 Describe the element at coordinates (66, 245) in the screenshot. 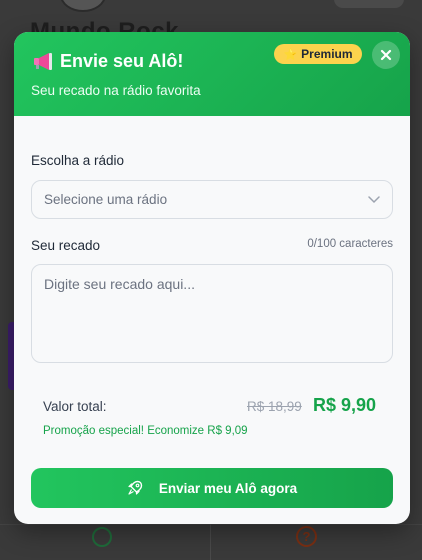

I see `message-label: Seu recado` at that location.